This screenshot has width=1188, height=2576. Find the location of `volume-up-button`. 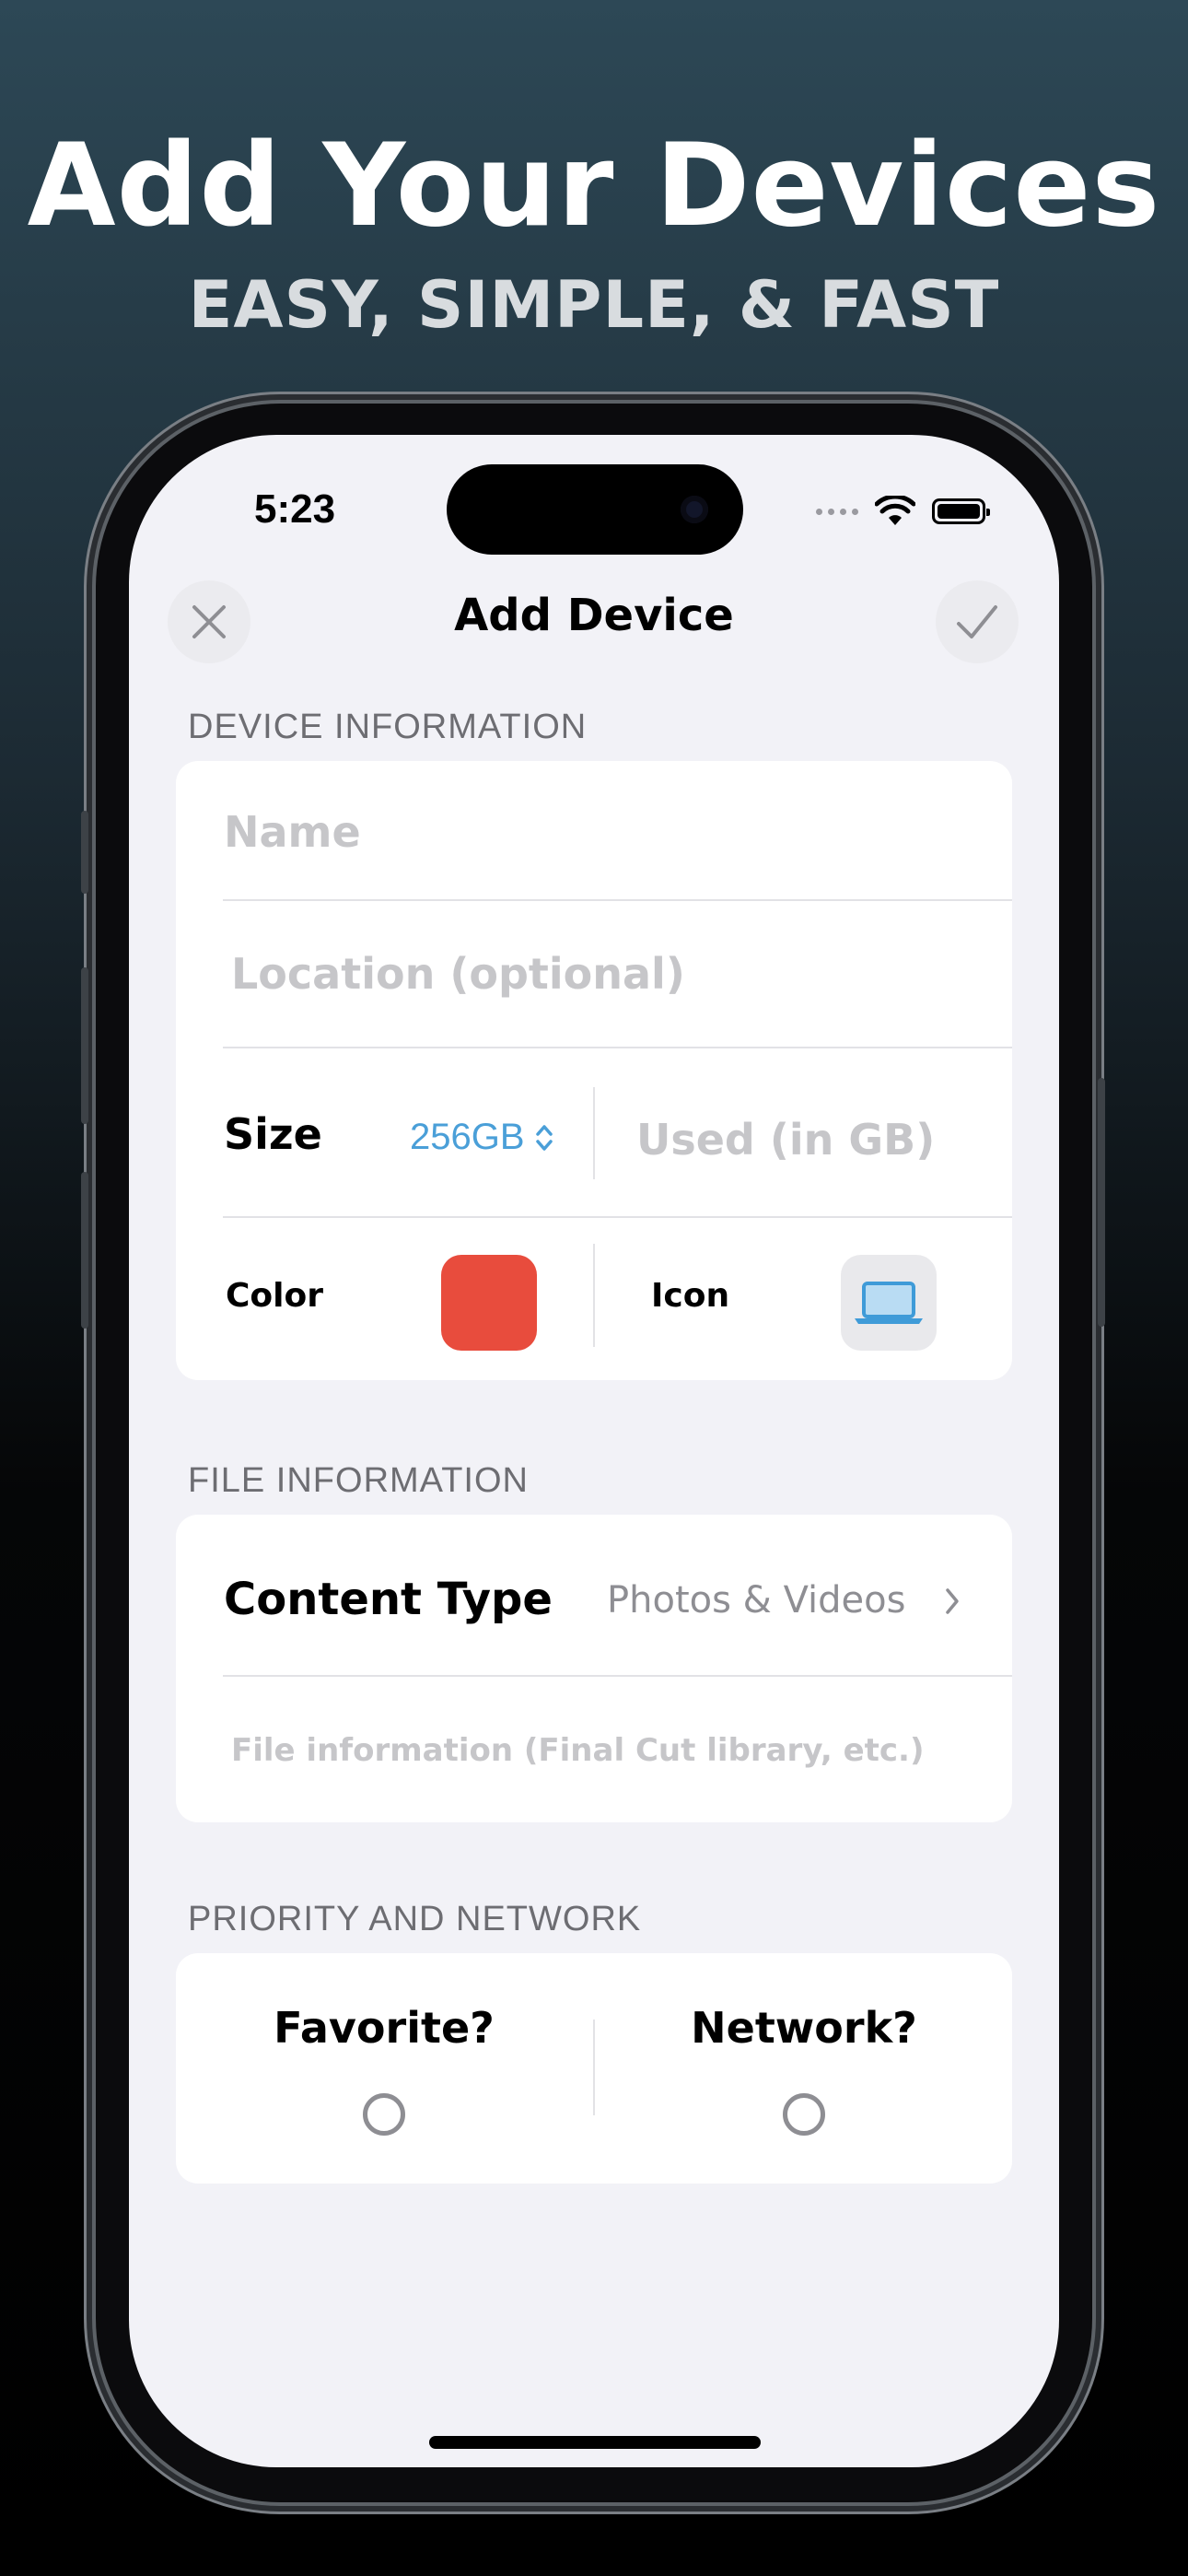

volume-up-button is located at coordinates (84, 1045).